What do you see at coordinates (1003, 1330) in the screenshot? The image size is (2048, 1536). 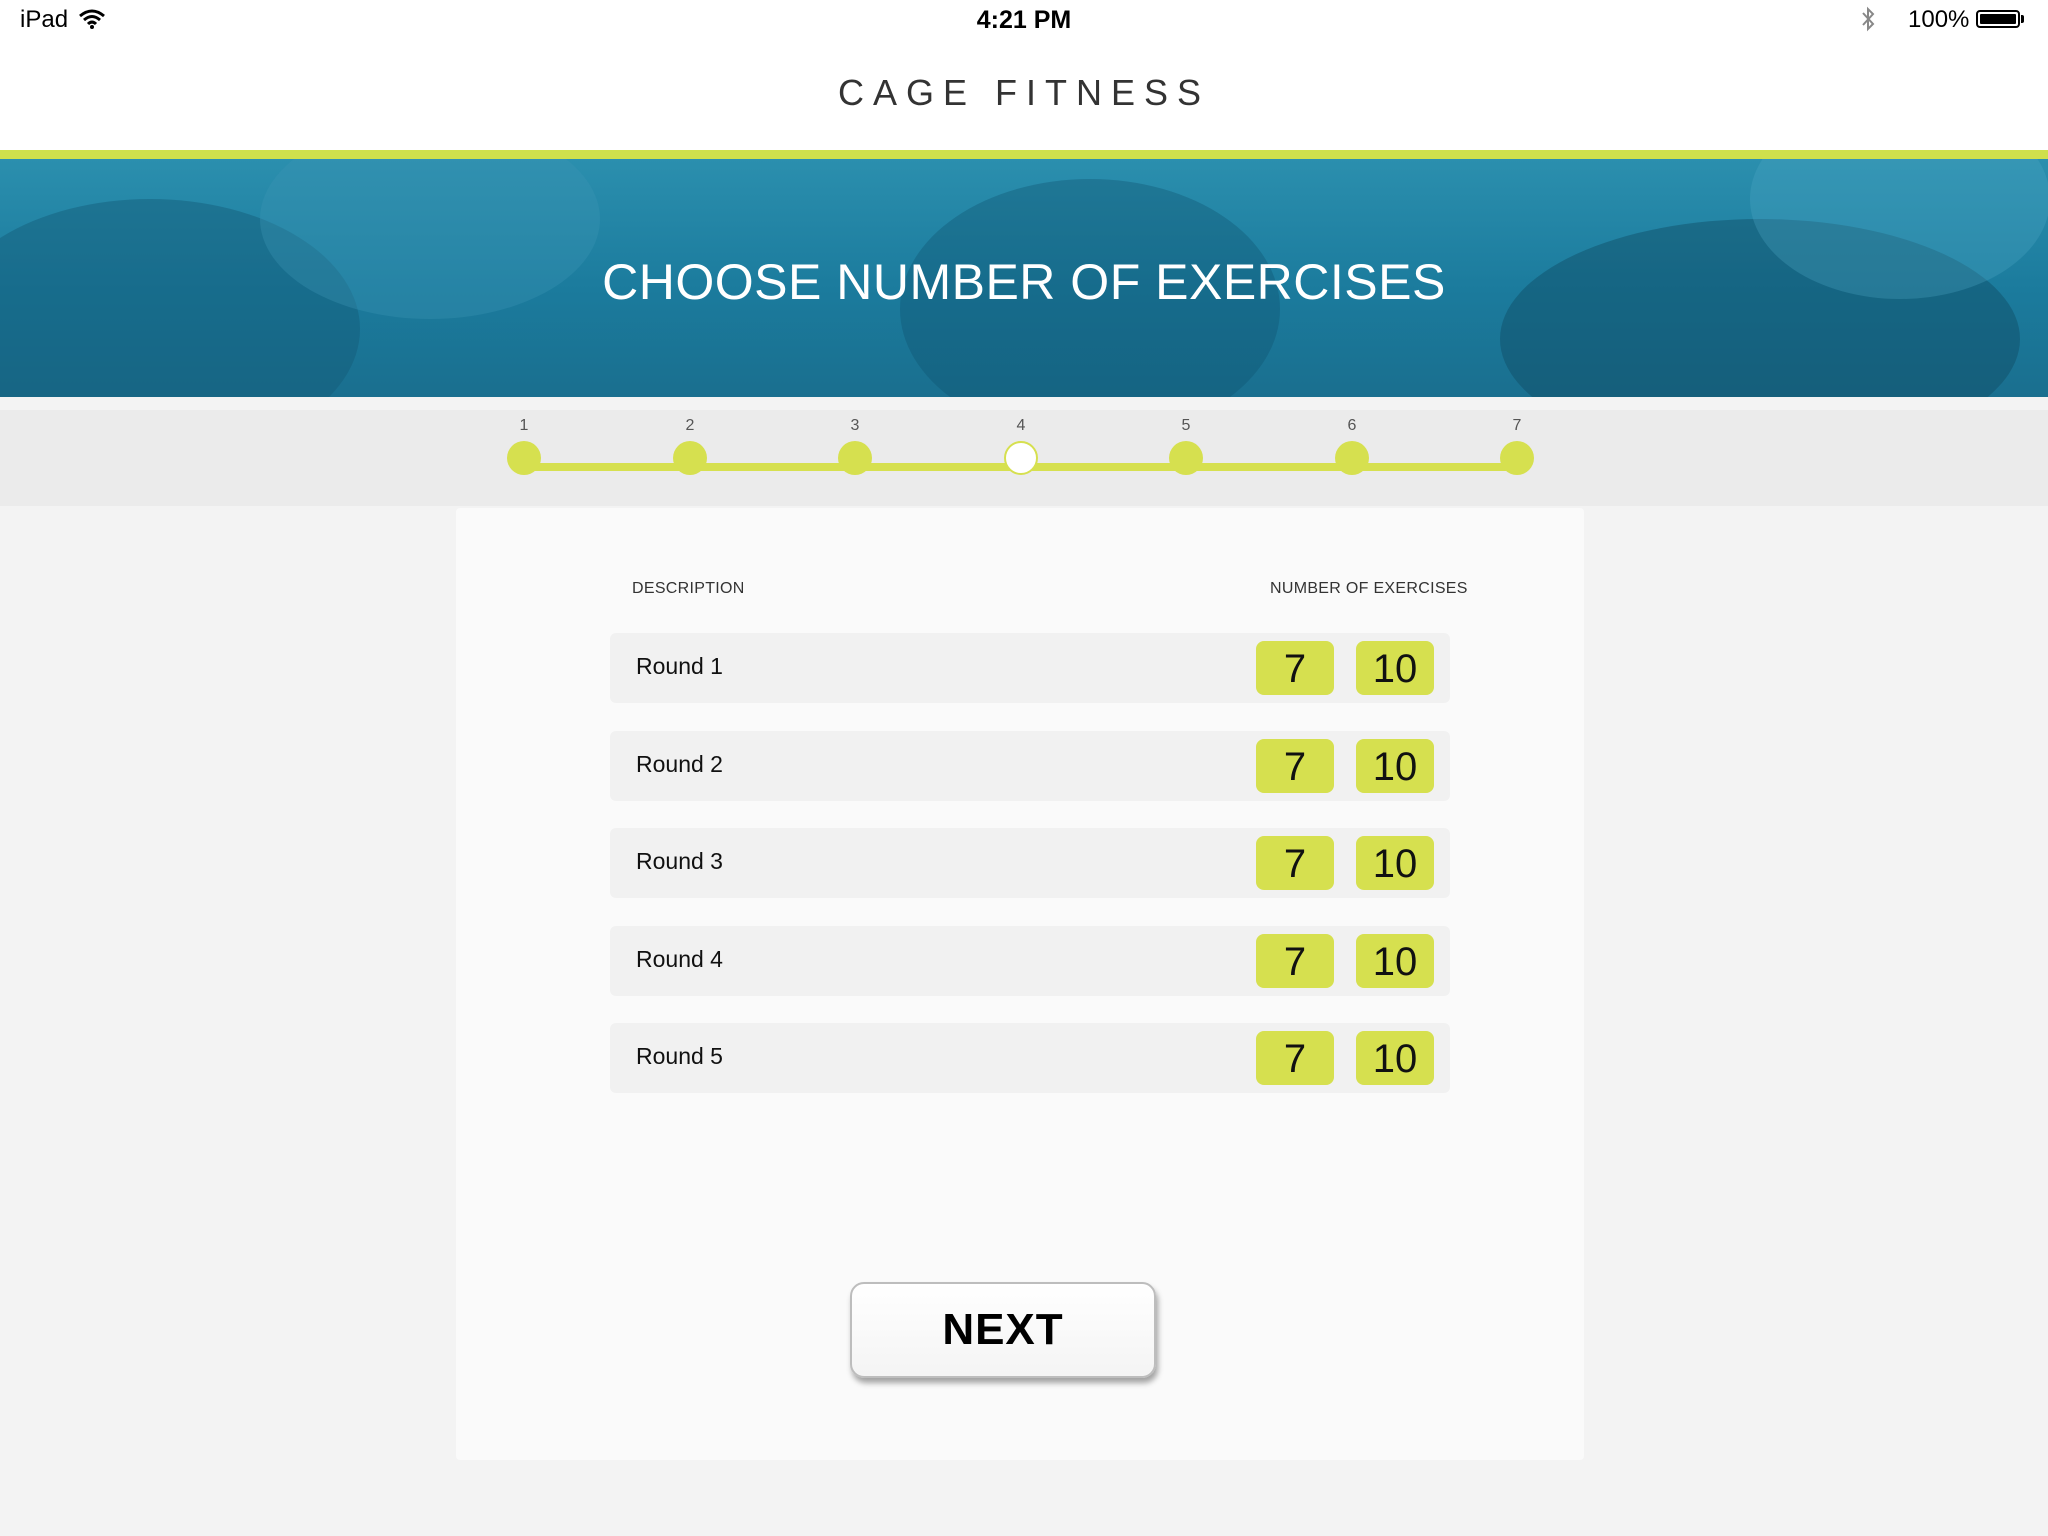 I see `next-button: NEXT` at bounding box center [1003, 1330].